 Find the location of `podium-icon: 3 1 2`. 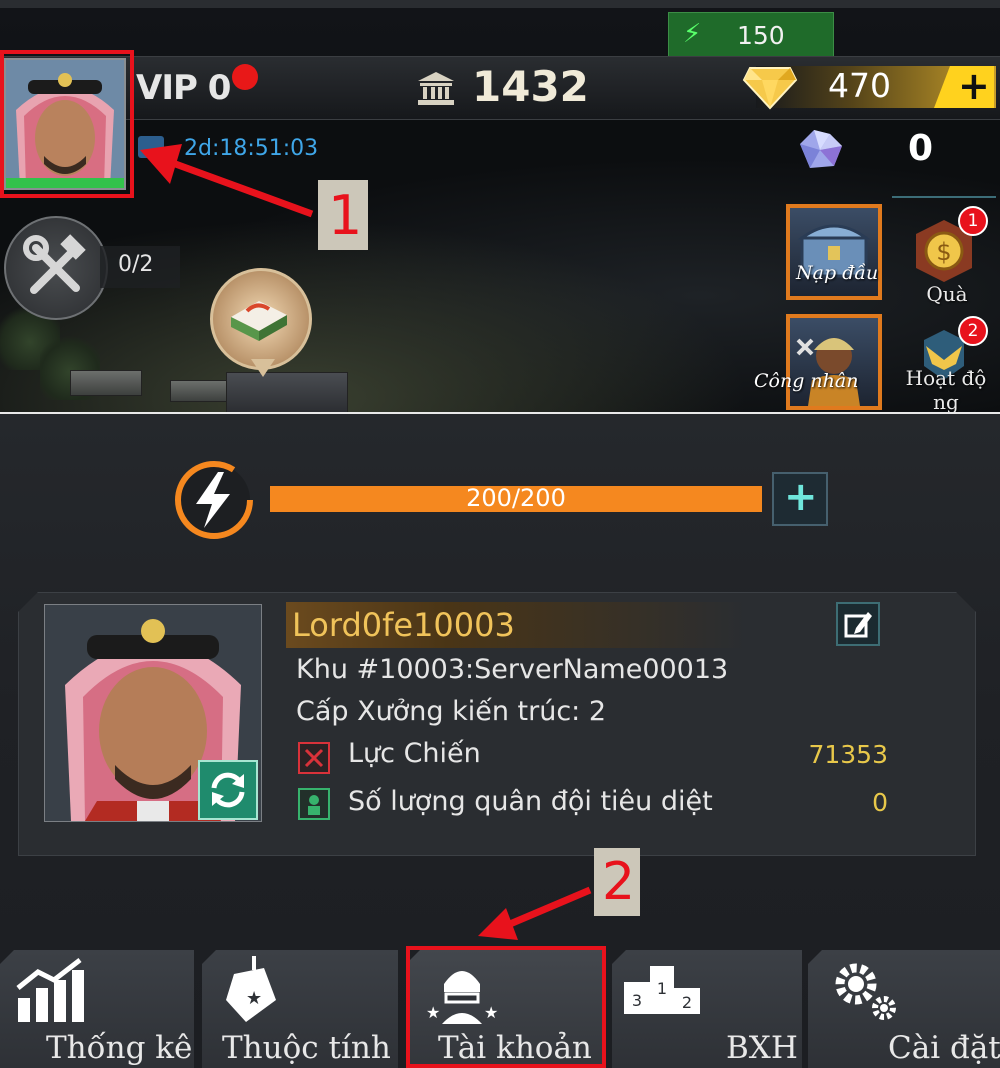

podium-icon: 3 1 2 is located at coordinates (662, 990).